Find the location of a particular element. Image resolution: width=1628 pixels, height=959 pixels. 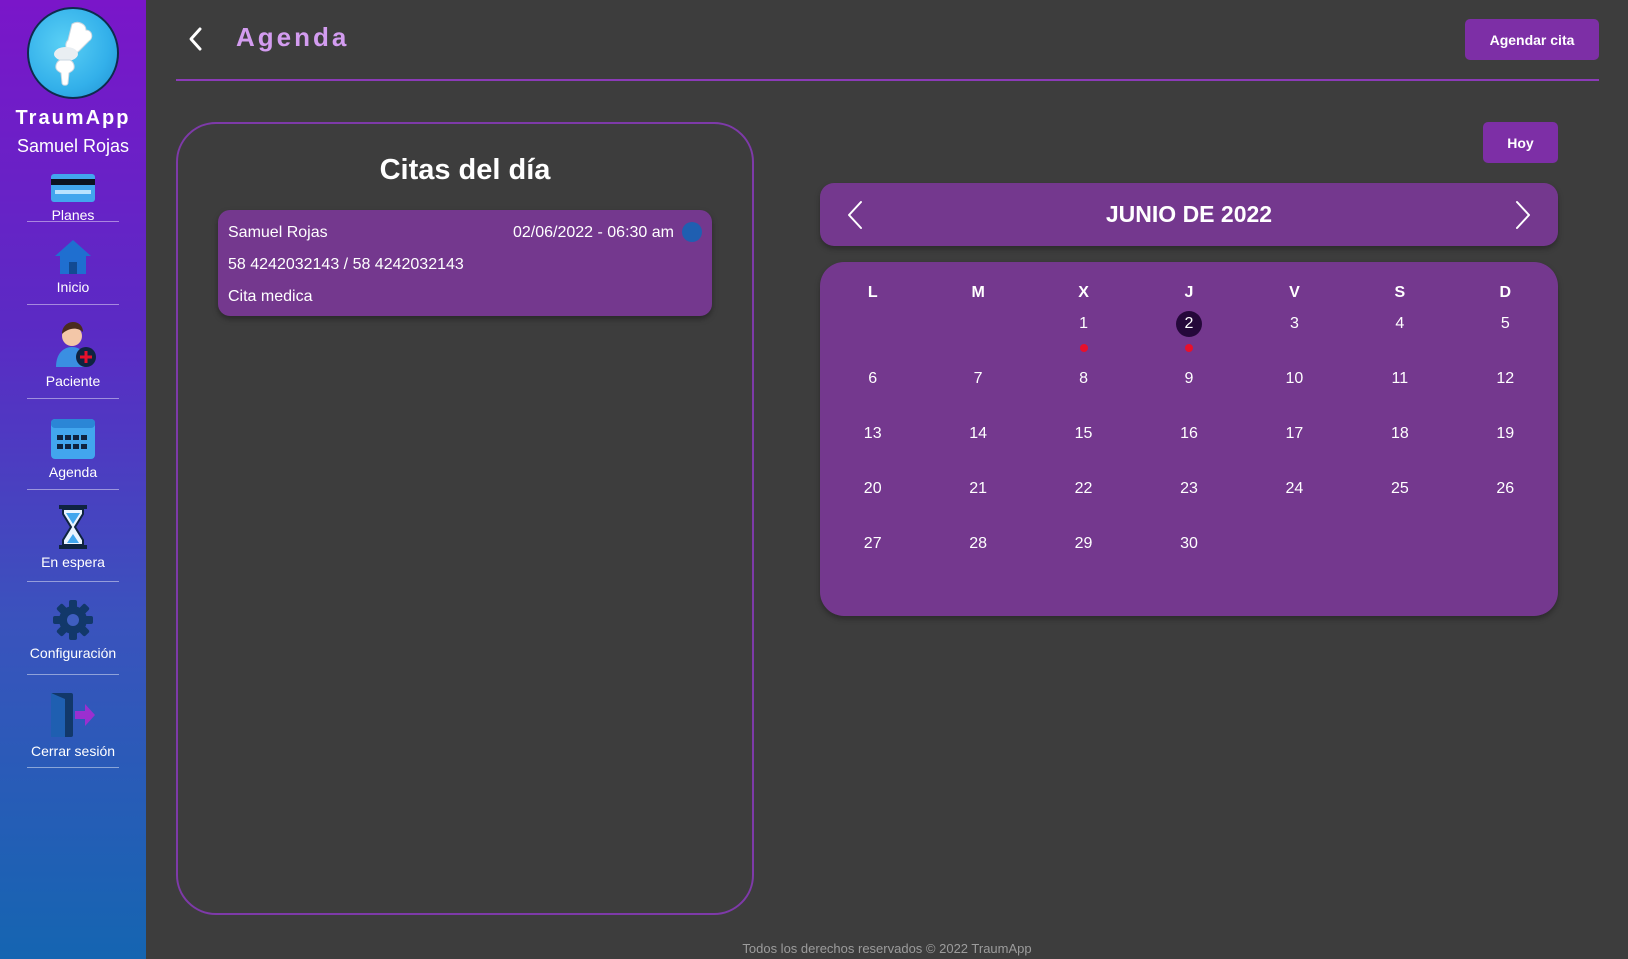

calendar-day: 12 is located at coordinates (1505, 390).